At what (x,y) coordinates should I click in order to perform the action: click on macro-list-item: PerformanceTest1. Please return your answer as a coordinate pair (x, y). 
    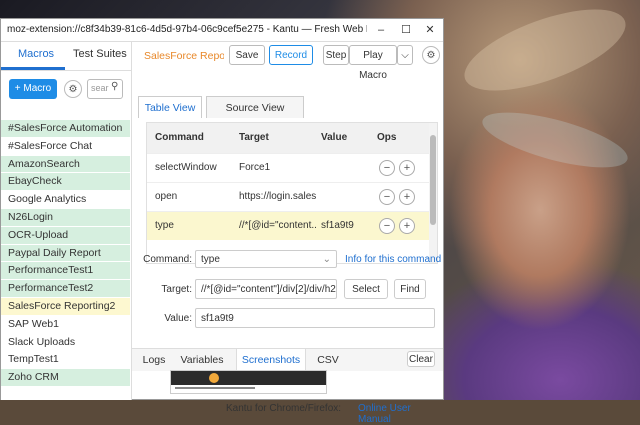
    Looking at the image, I should click on (65, 271).